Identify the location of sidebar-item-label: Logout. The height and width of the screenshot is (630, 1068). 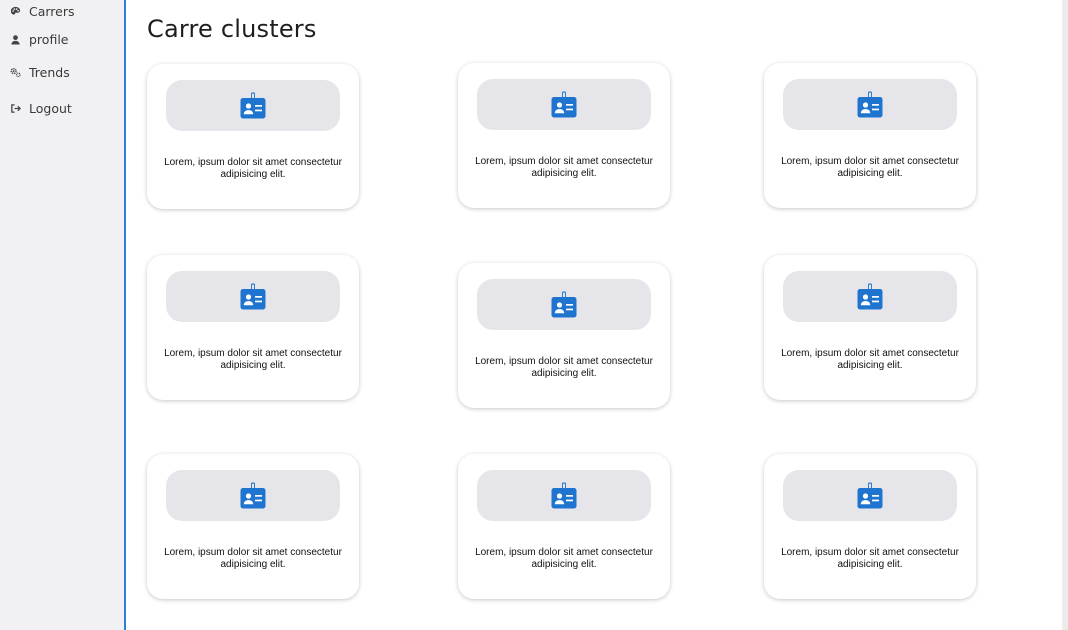
(50, 108).